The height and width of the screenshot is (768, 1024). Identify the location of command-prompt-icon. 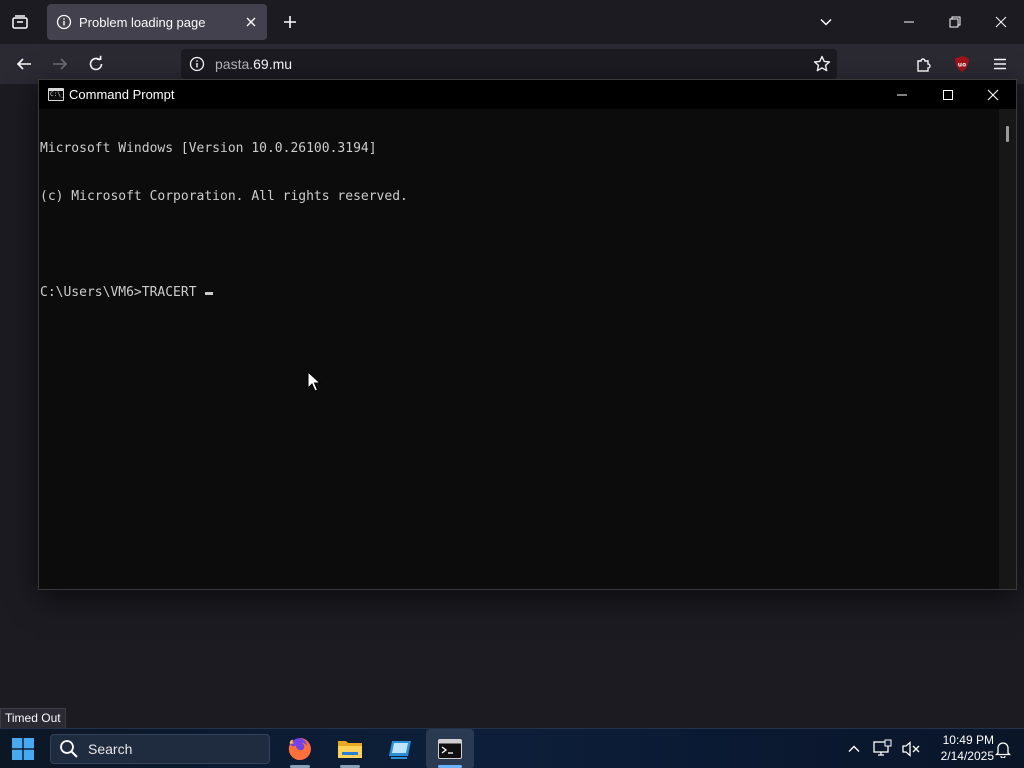
(450, 749).